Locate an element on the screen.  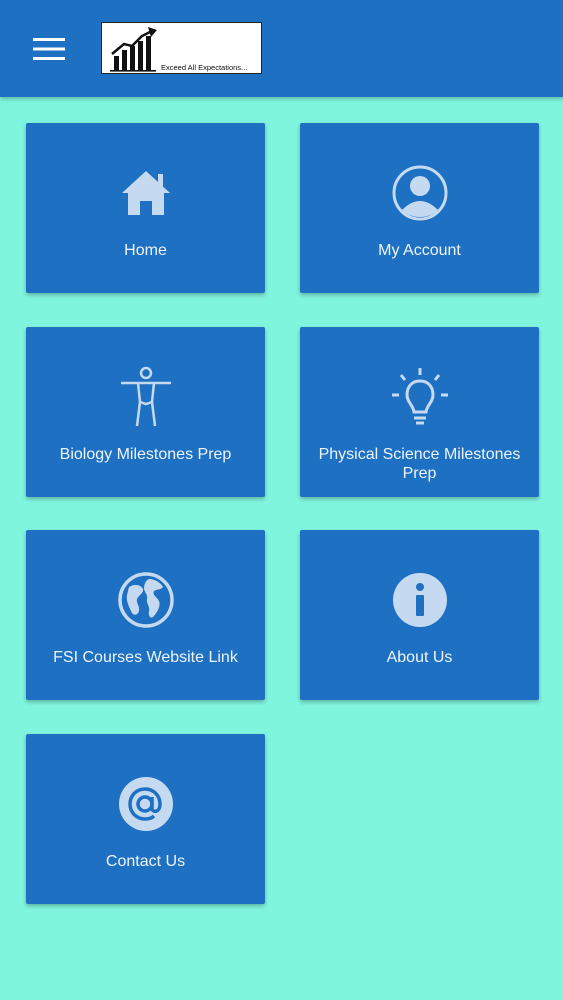
tile-physical-science-milestones-prep: Physical Science Milestones Prep is located at coordinates (419, 412).